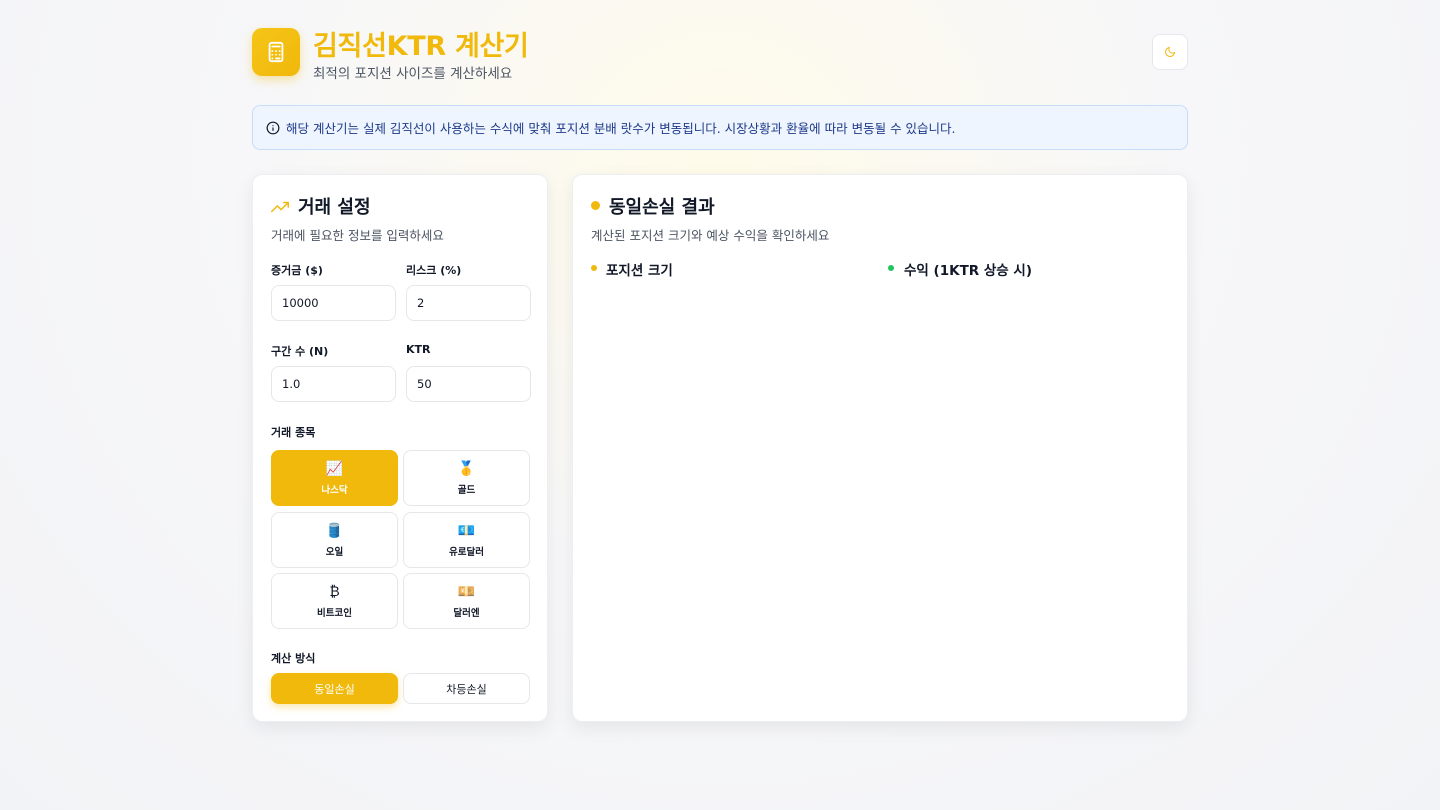 The width and height of the screenshot is (1440, 810). Describe the element at coordinates (334, 552) in the screenshot. I see `asset-label: 오일` at that location.